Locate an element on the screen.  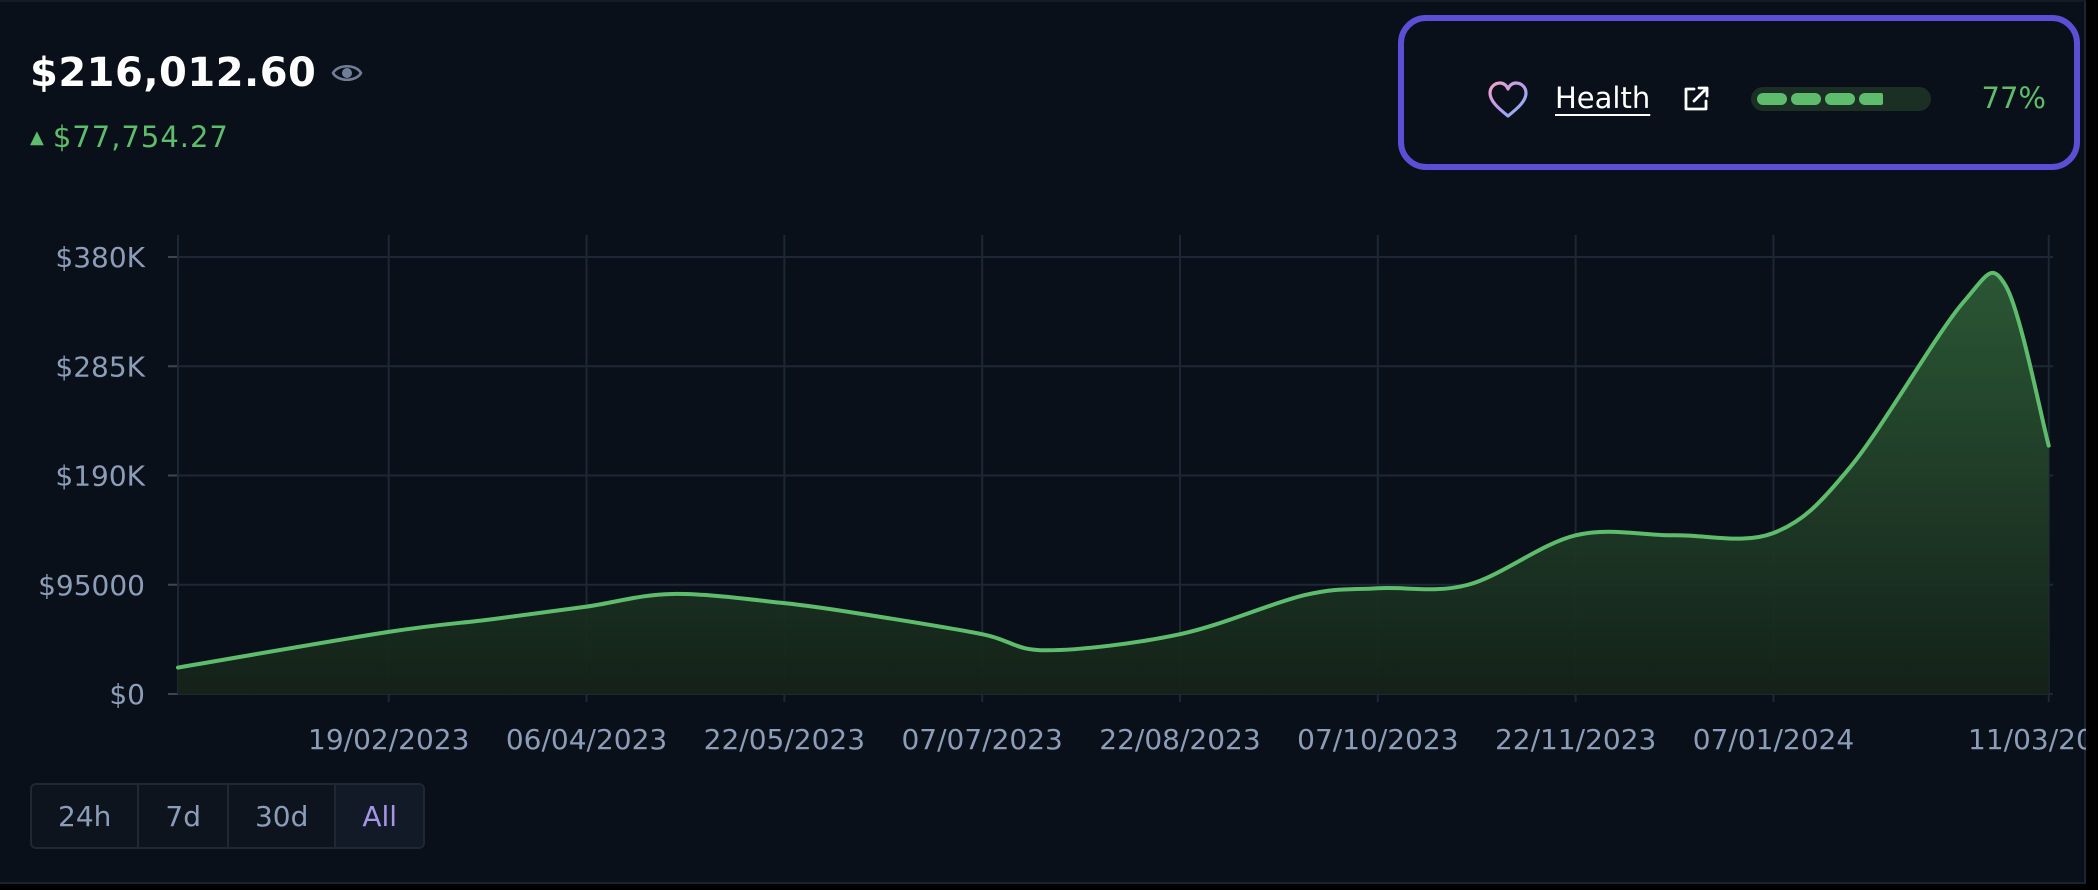
eye-icon is located at coordinates (347, 73).